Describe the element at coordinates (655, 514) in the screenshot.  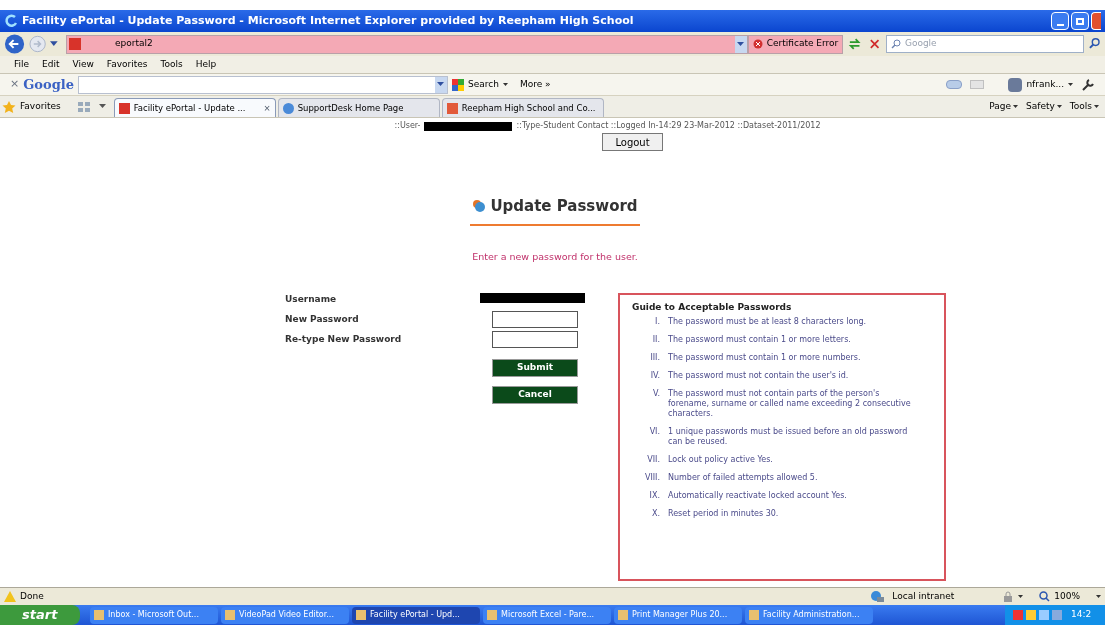
I see `list-number: X.` at that location.